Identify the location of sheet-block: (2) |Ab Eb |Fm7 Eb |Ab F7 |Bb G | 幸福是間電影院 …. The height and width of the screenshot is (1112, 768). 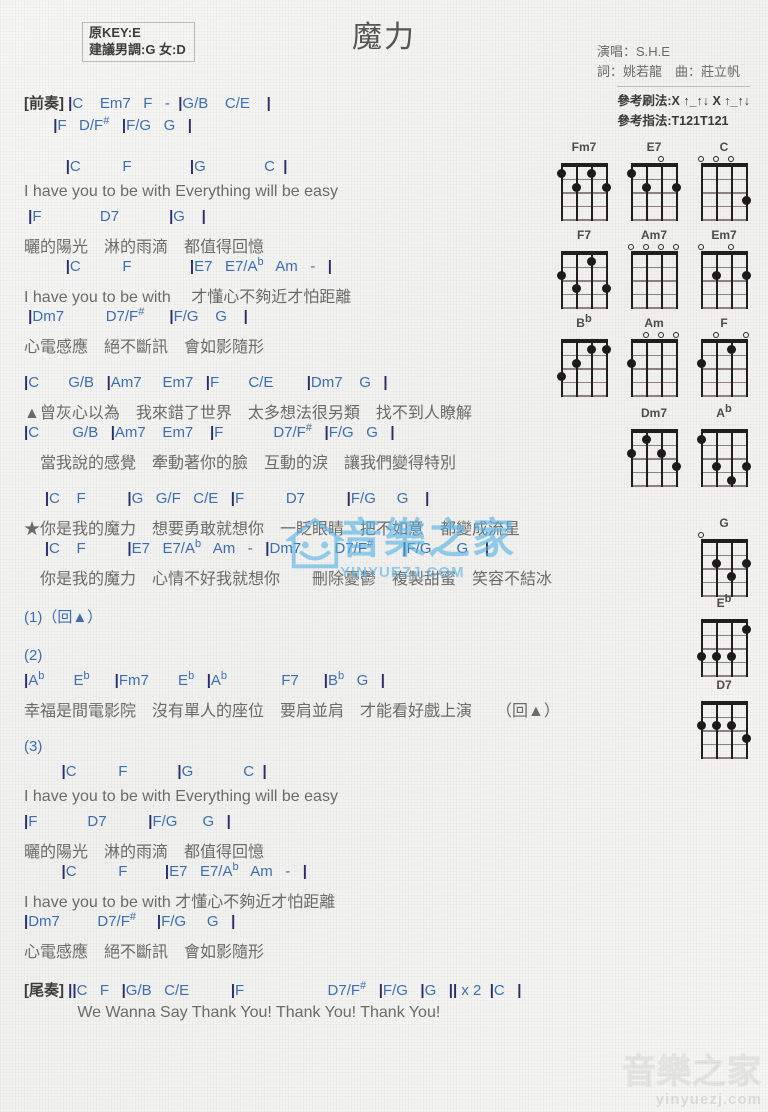
(280, 684).